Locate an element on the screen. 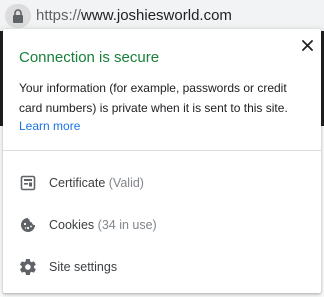 The image size is (324, 297). cookie-icon is located at coordinates (28, 225).